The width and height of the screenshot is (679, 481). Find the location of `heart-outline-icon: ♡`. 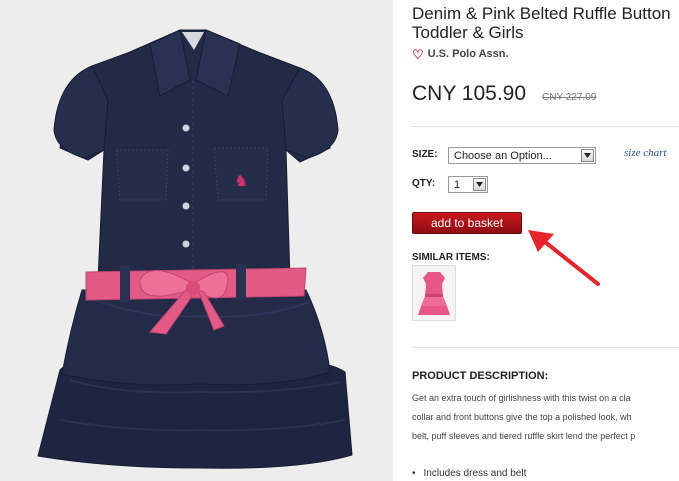

heart-outline-icon: ♡ is located at coordinates (418, 54).